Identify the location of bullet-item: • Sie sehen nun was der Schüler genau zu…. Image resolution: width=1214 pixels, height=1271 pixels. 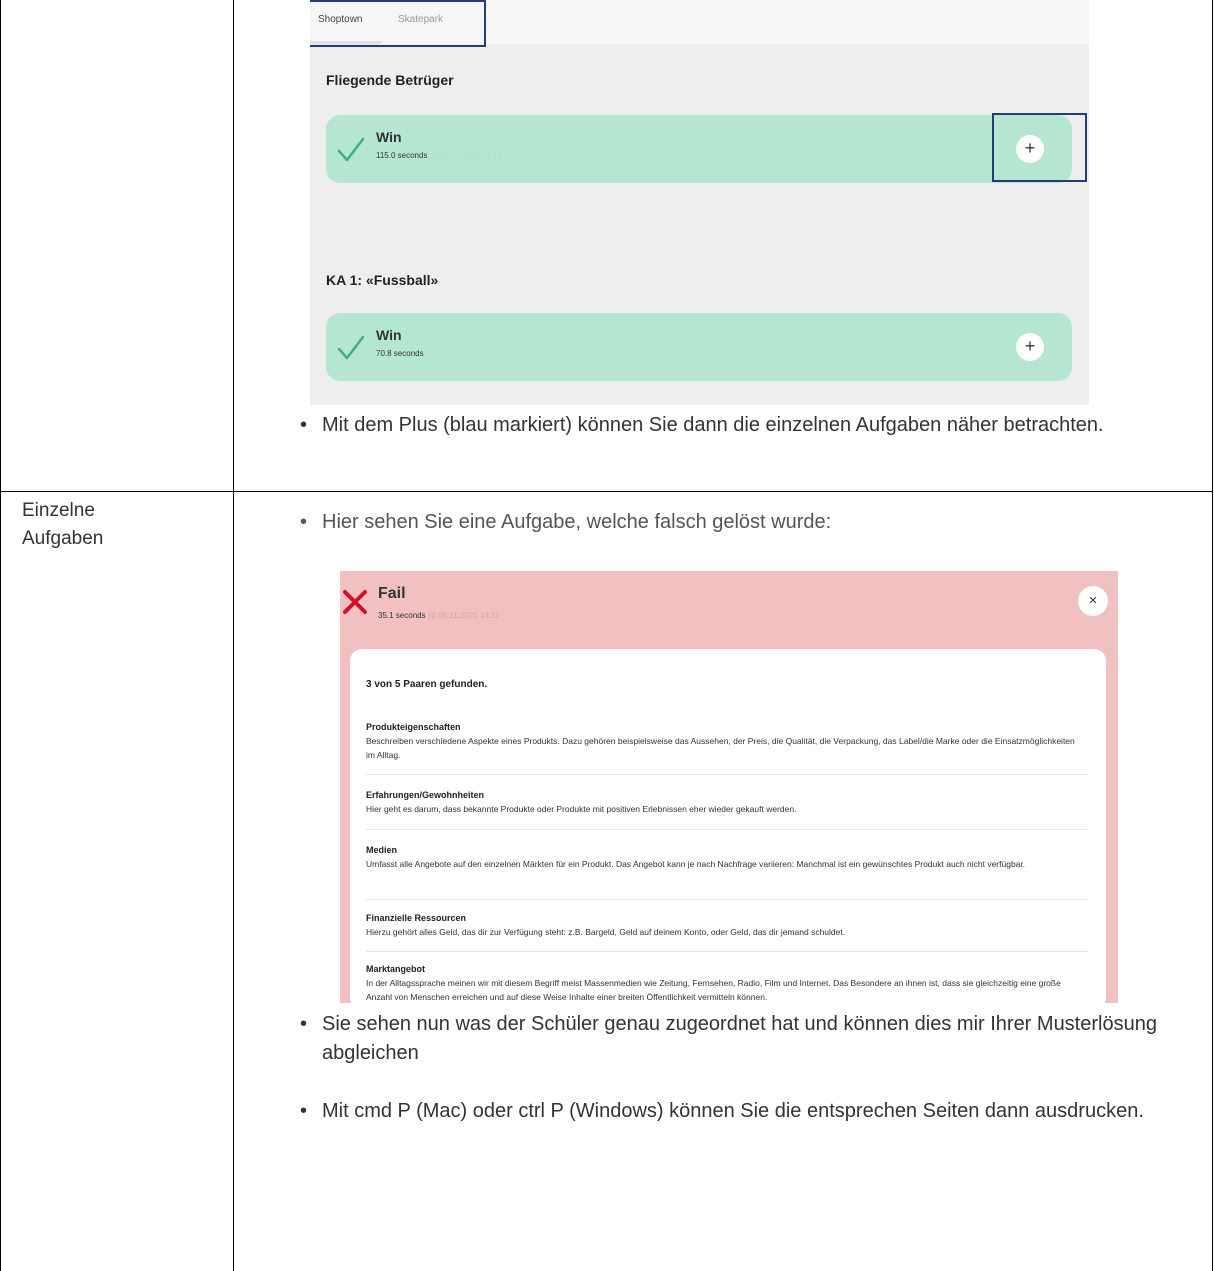
(741, 1039).